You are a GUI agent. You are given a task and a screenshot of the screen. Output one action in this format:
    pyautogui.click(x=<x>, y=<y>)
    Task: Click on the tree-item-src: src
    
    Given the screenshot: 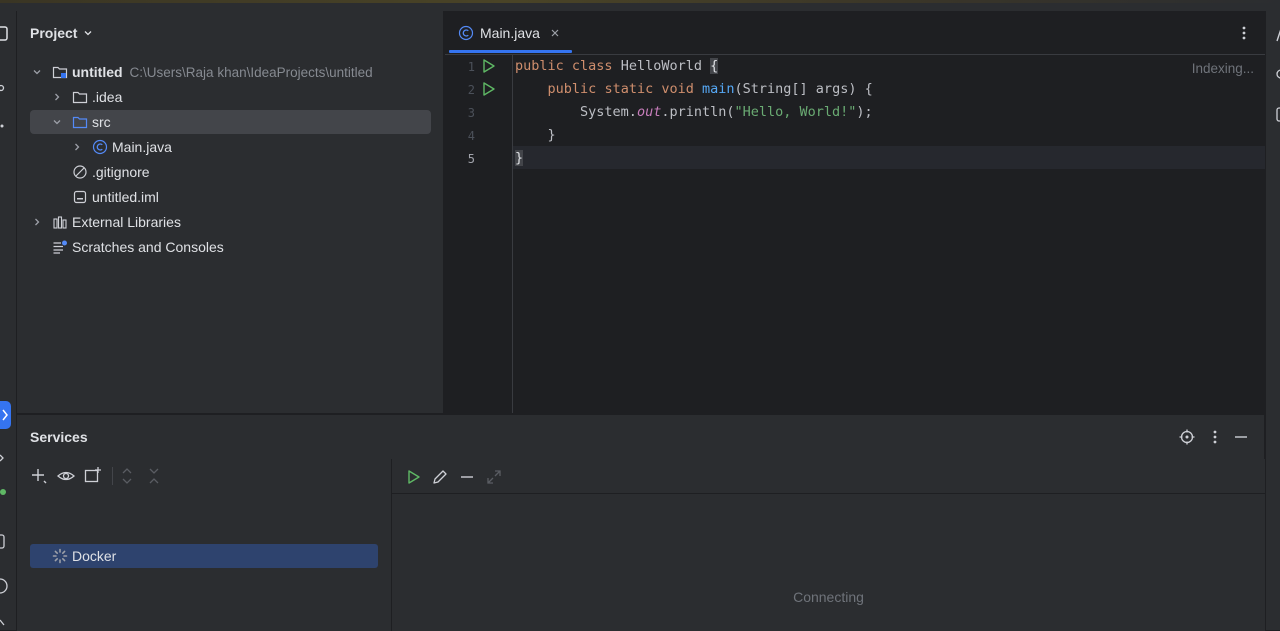 What is the action you would take?
    pyautogui.click(x=230, y=122)
    